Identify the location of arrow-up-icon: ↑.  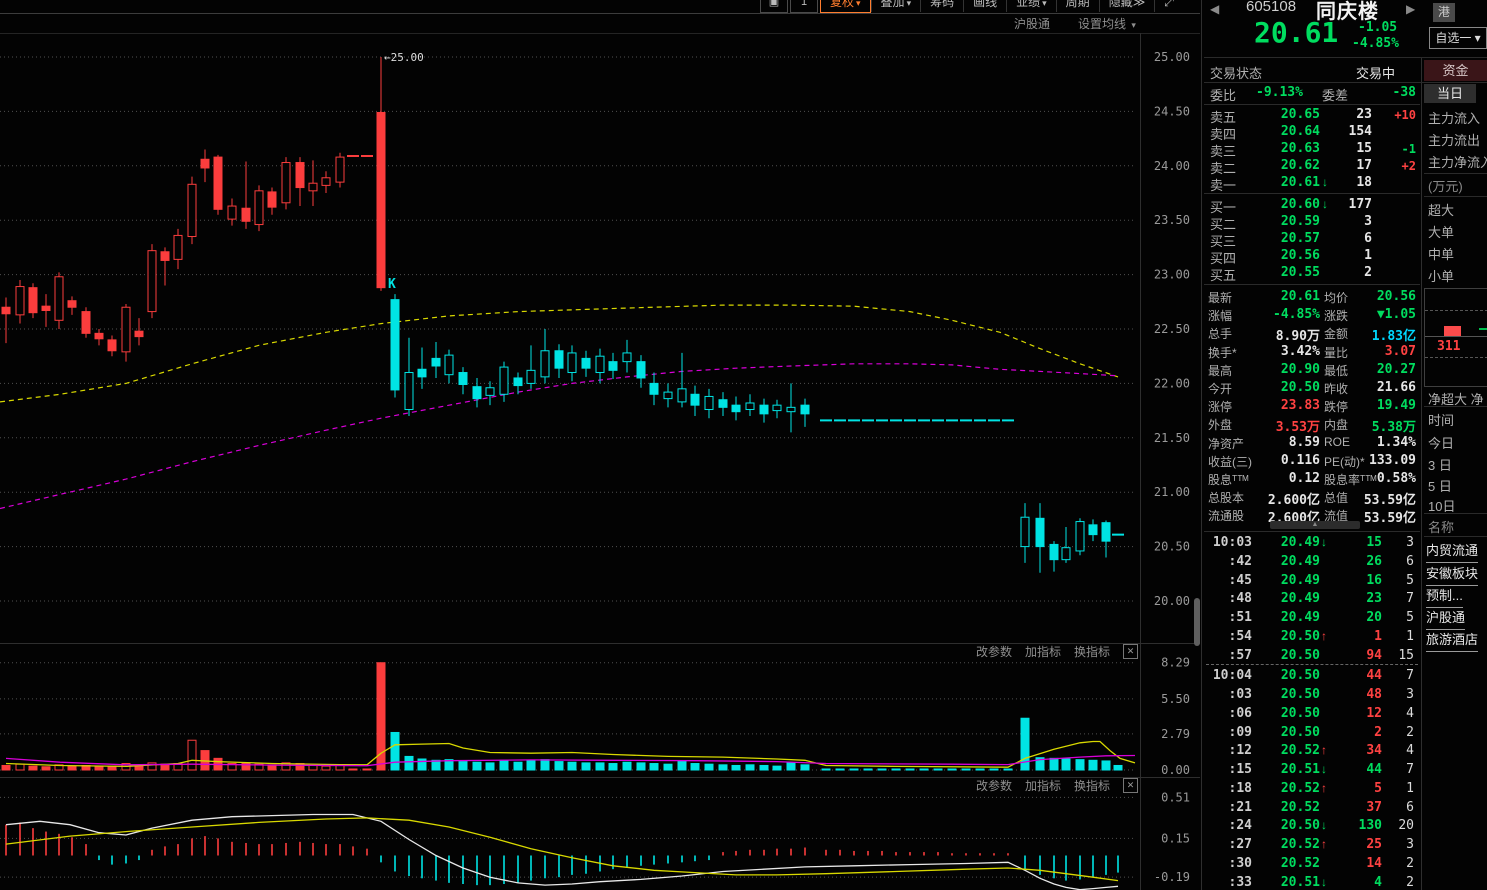
(1324, 787).